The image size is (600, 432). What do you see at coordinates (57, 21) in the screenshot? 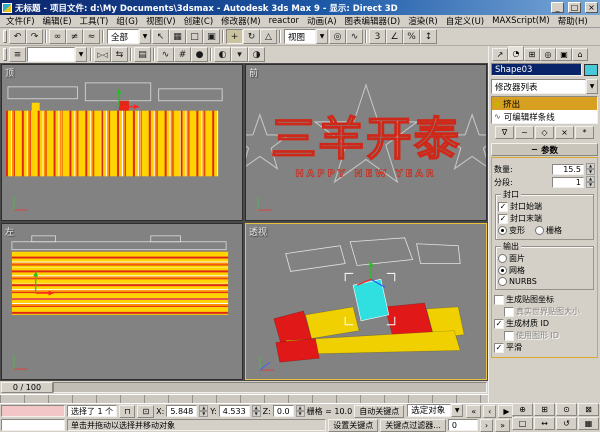
I see `menu-item-edit: 编辑(E)` at bounding box center [57, 21].